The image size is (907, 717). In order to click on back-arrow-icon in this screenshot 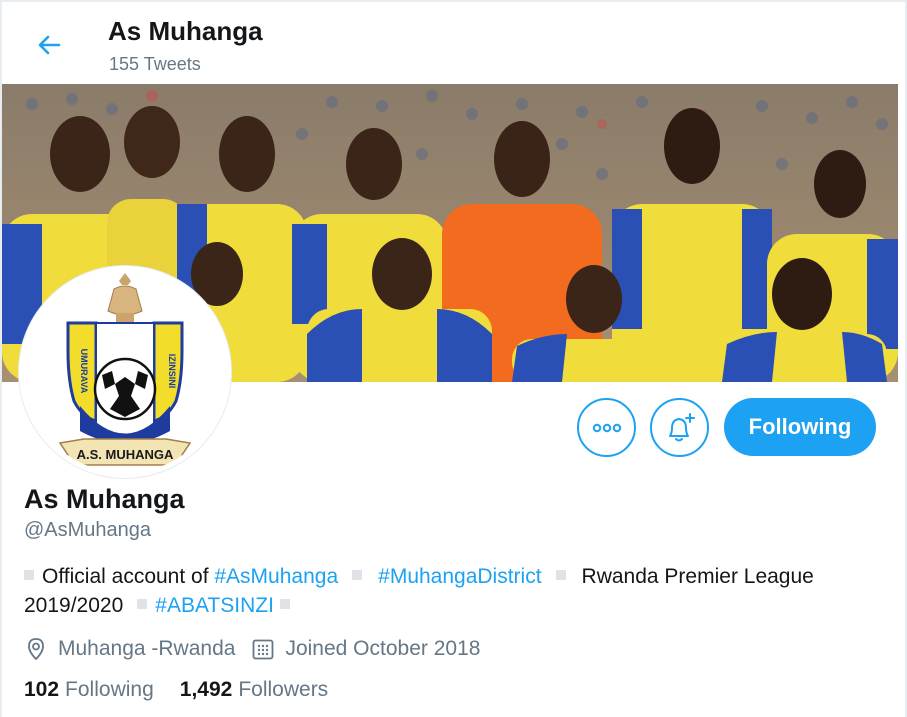, I will do `click(49, 45)`.